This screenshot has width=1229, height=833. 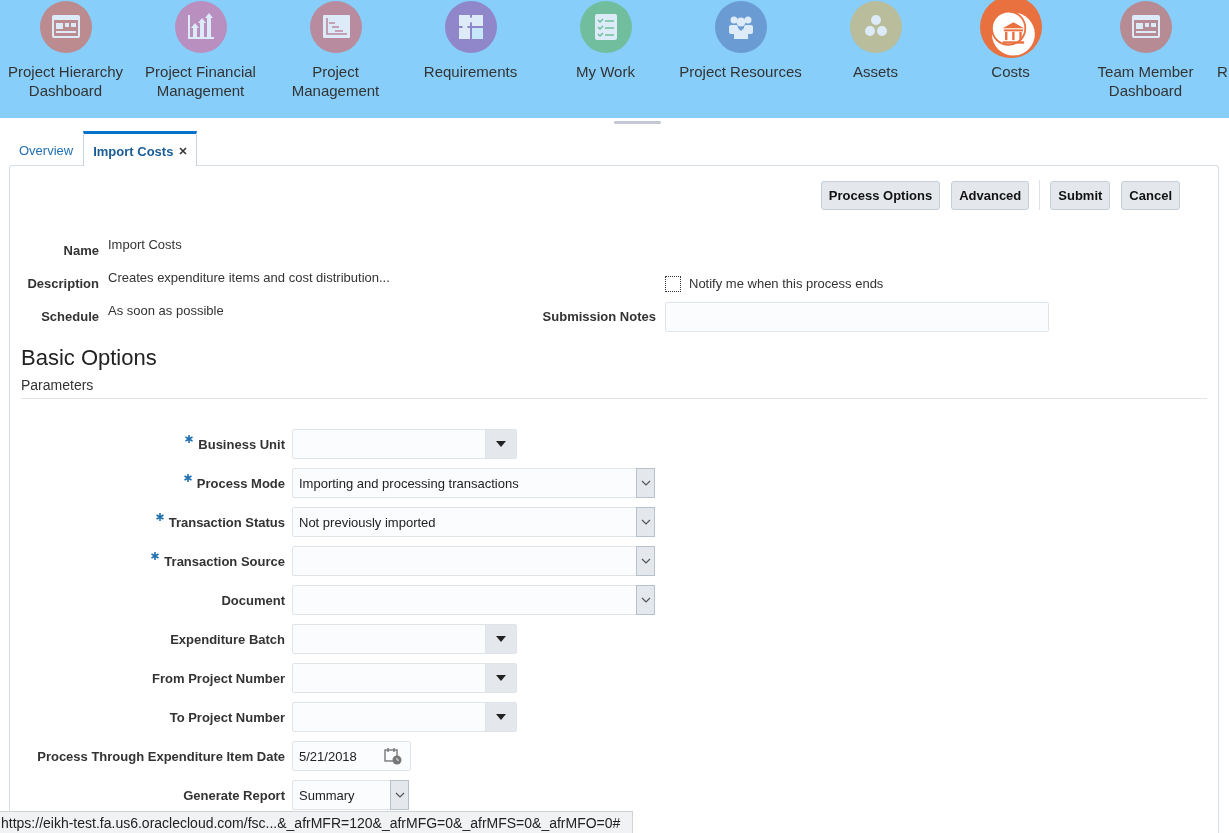 What do you see at coordinates (740, 27) in the screenshot?
I see `people-icon` at bounding box center [740, 27].